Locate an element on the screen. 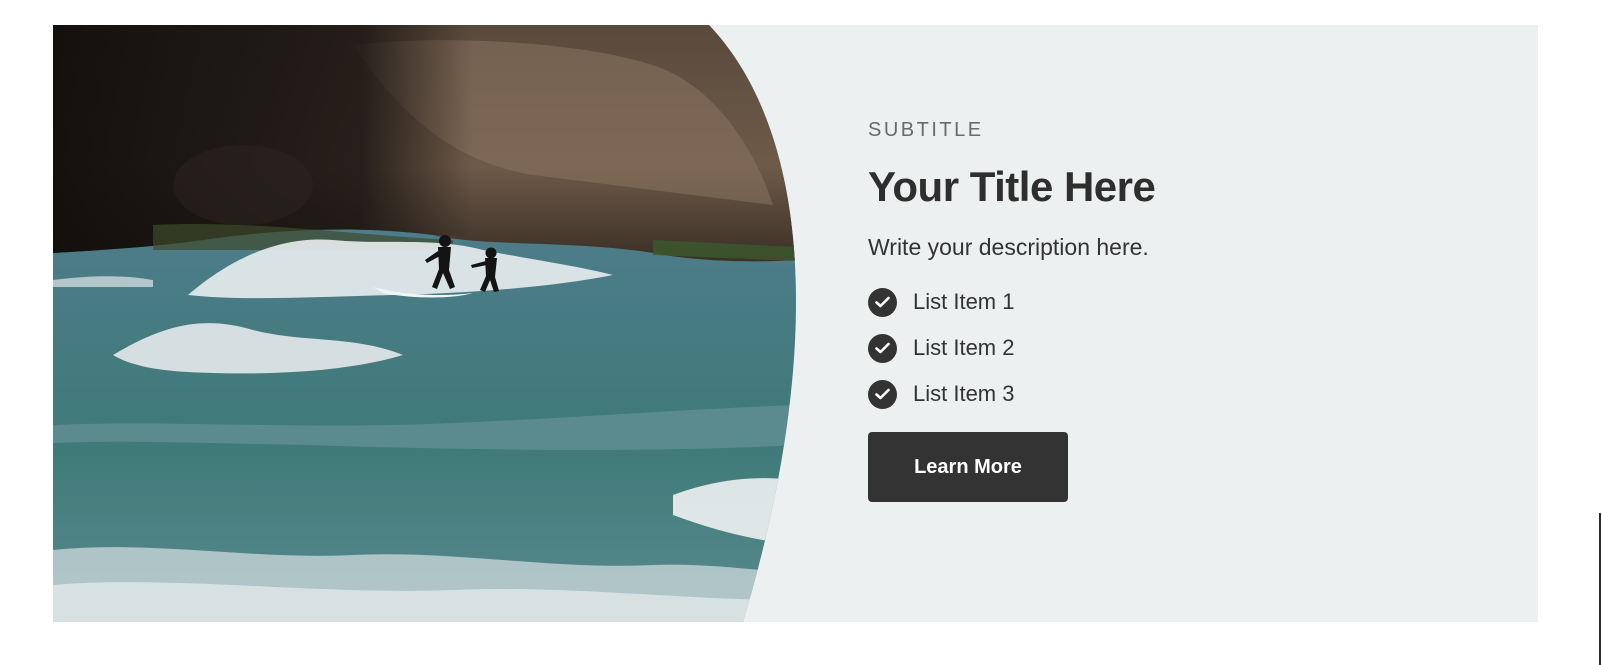  list-item-label: List Item 1 is located at coordinates (964, 301).